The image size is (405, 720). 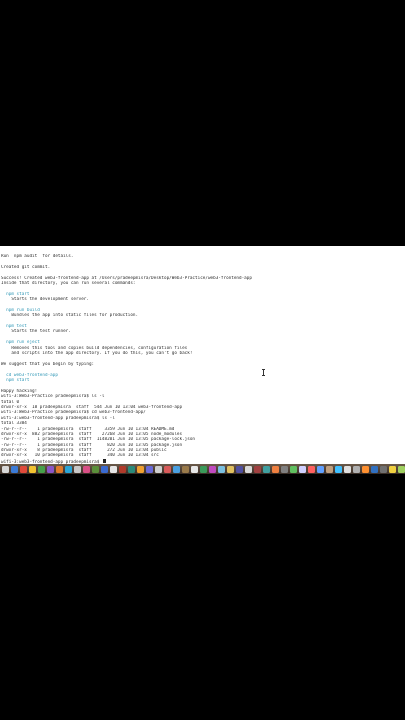 I want to click on dock, so click(x=202, y=469).